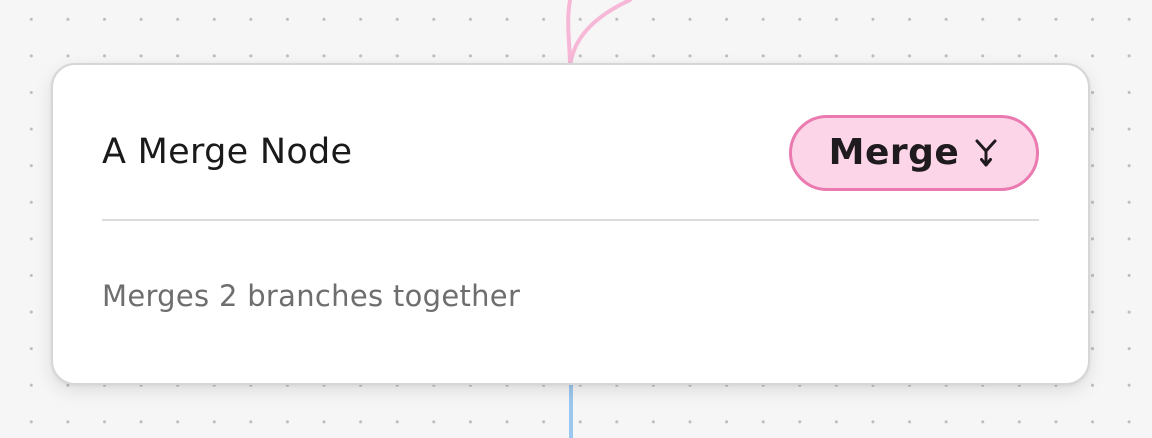 Image resolution: width=1152 pixels, height=438 pixels. I want to click on merge-type-badge: Merge, so click(914, 153).